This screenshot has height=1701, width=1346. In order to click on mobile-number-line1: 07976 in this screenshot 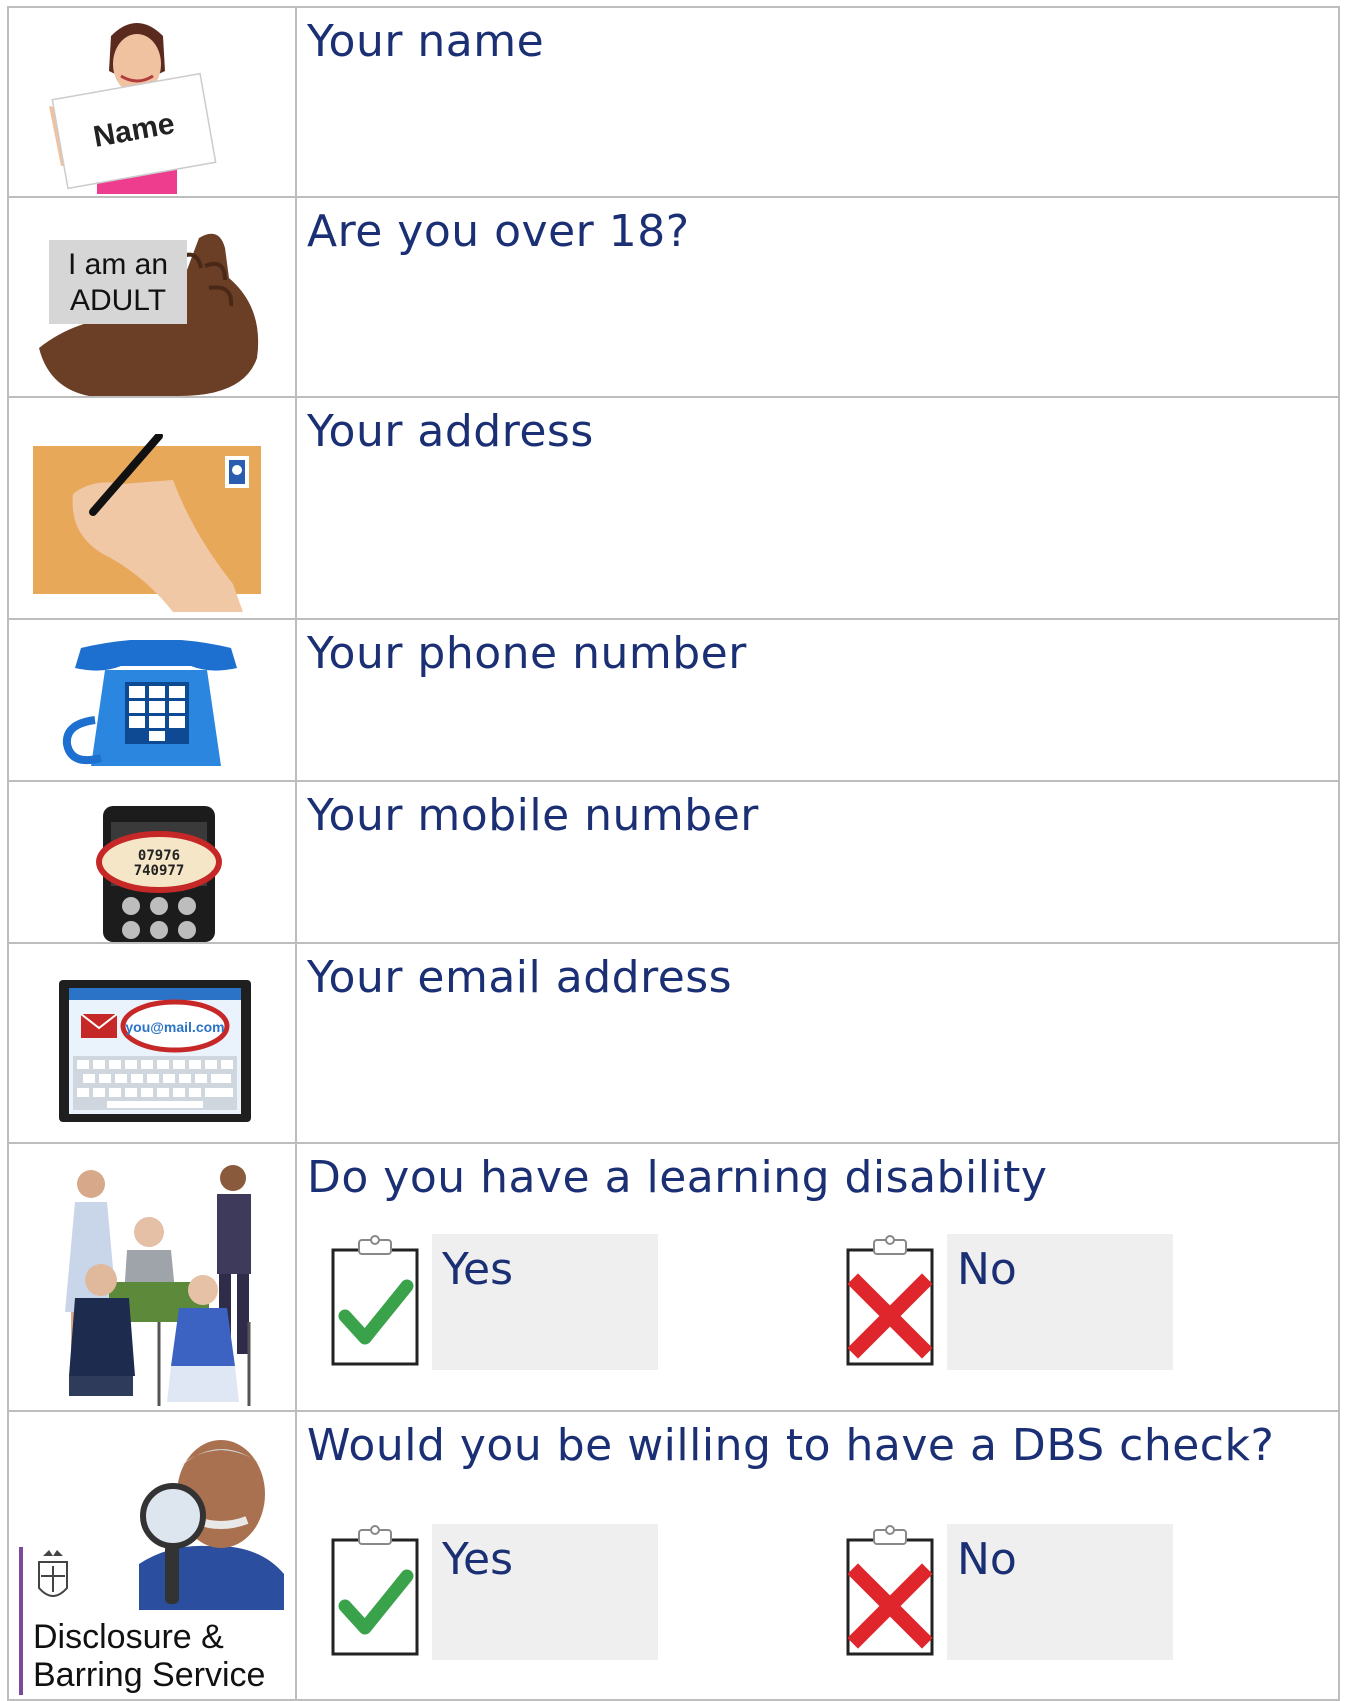, I will do `click(159, 856)`.